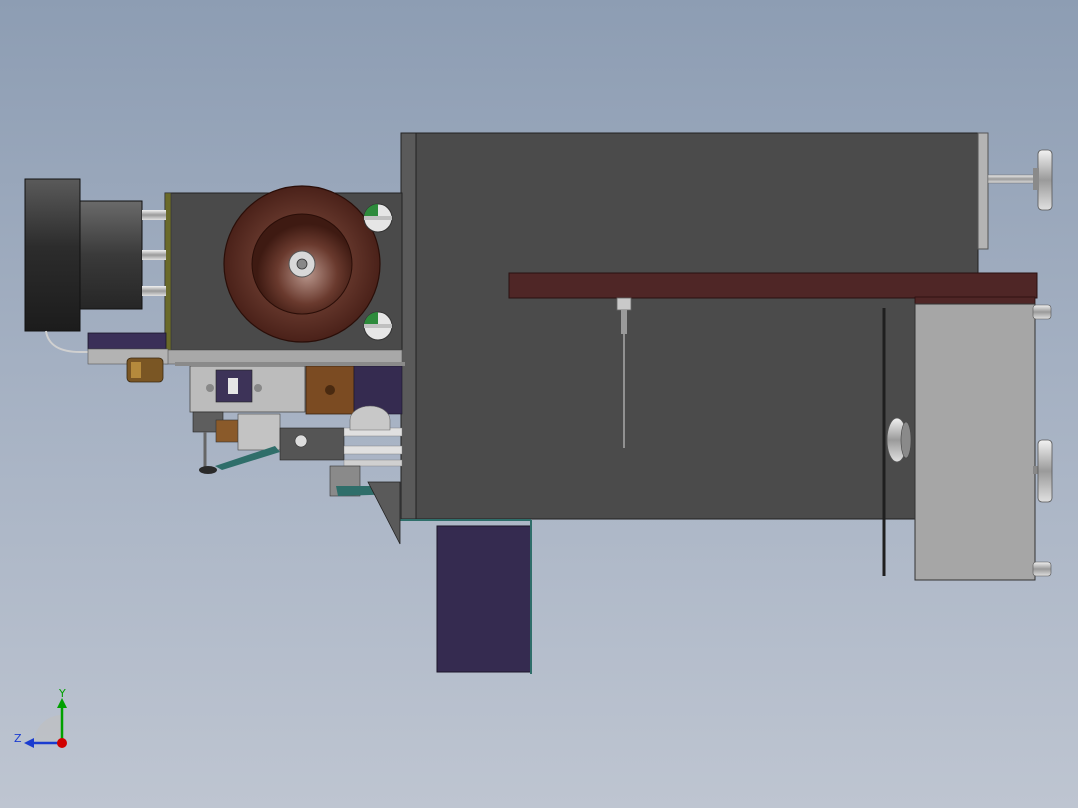  Describe the element at coordinates (296, 431) in the screenshot. I see `feed-mechanism` at that location.